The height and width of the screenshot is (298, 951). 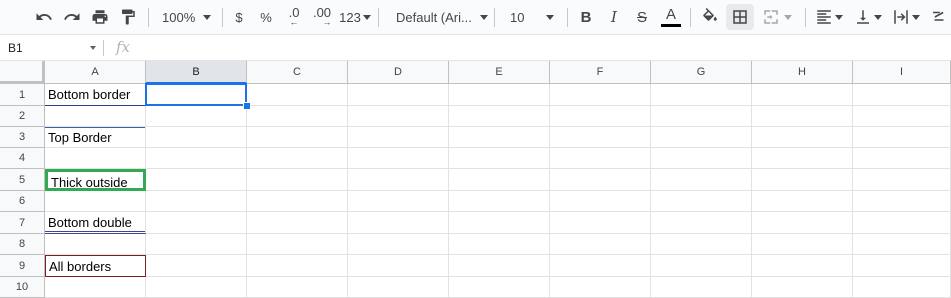 What do you see at coordinates (600, 158) in the screenshot?
I see `cell-f4` at bounding box center [600, 158].